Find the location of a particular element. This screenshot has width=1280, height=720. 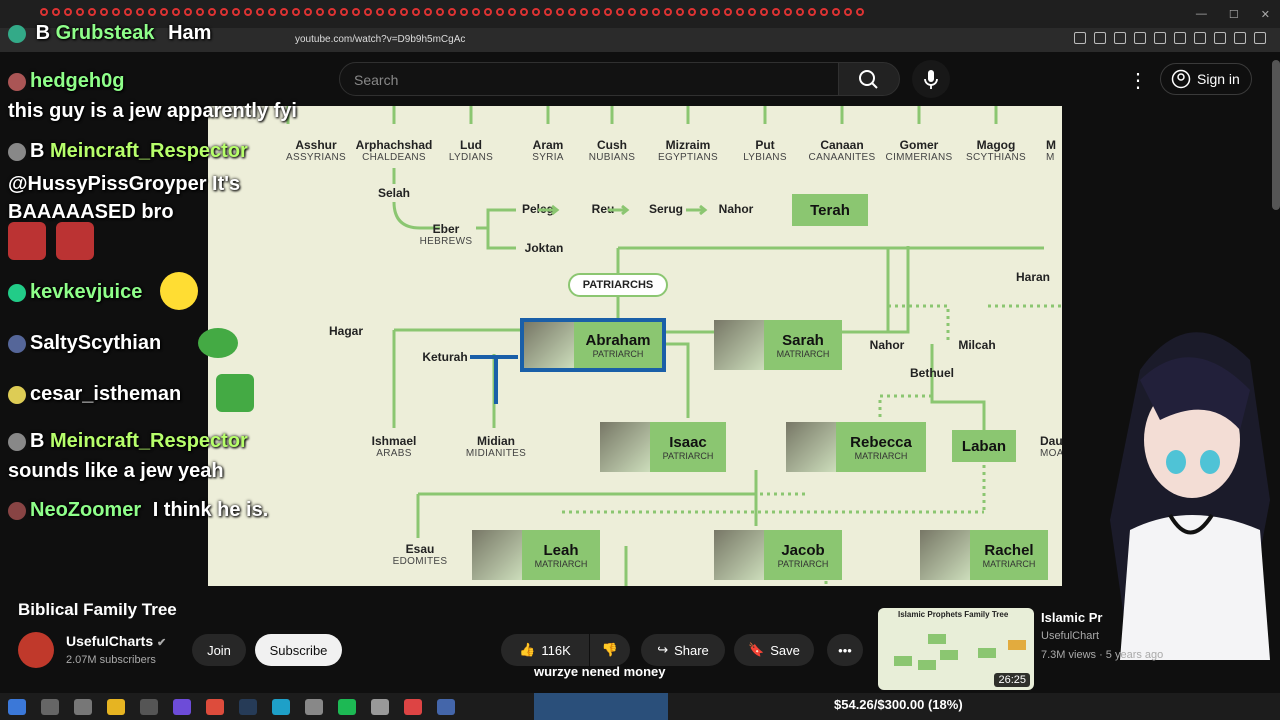

sign-in-label: Sign in is located at coordinates (1218, 79).